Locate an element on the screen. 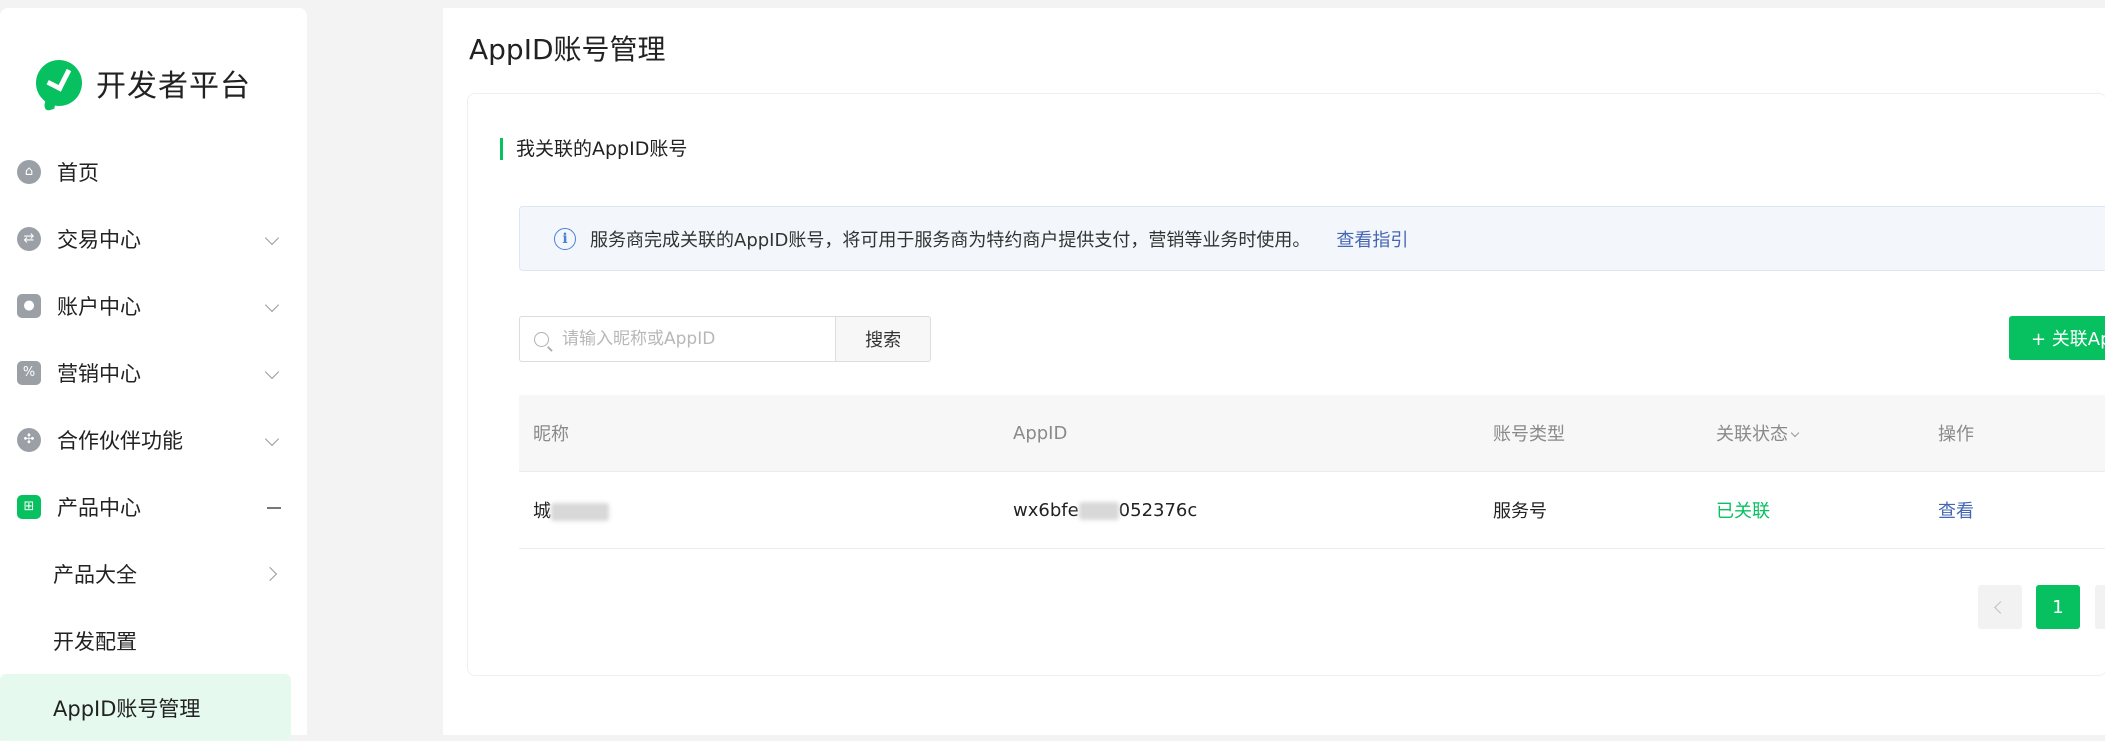 Image resolution: width=2105 pixels, height=741 pixels. search-icon is located at coordinates (541, 339).